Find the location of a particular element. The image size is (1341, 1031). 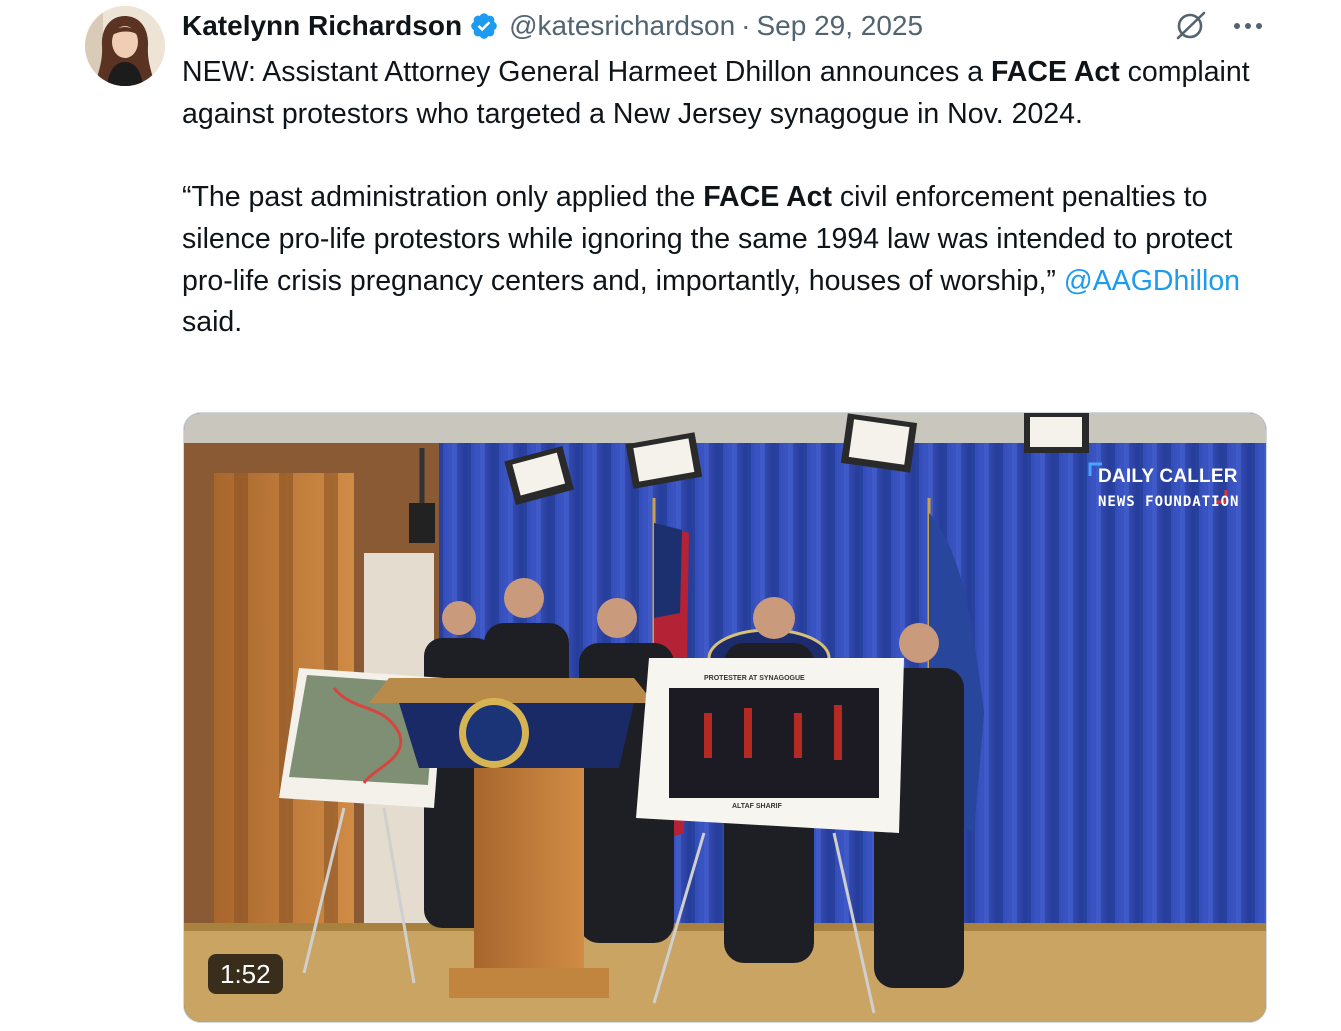

grok-icon is located at coordinates (1190, 26).